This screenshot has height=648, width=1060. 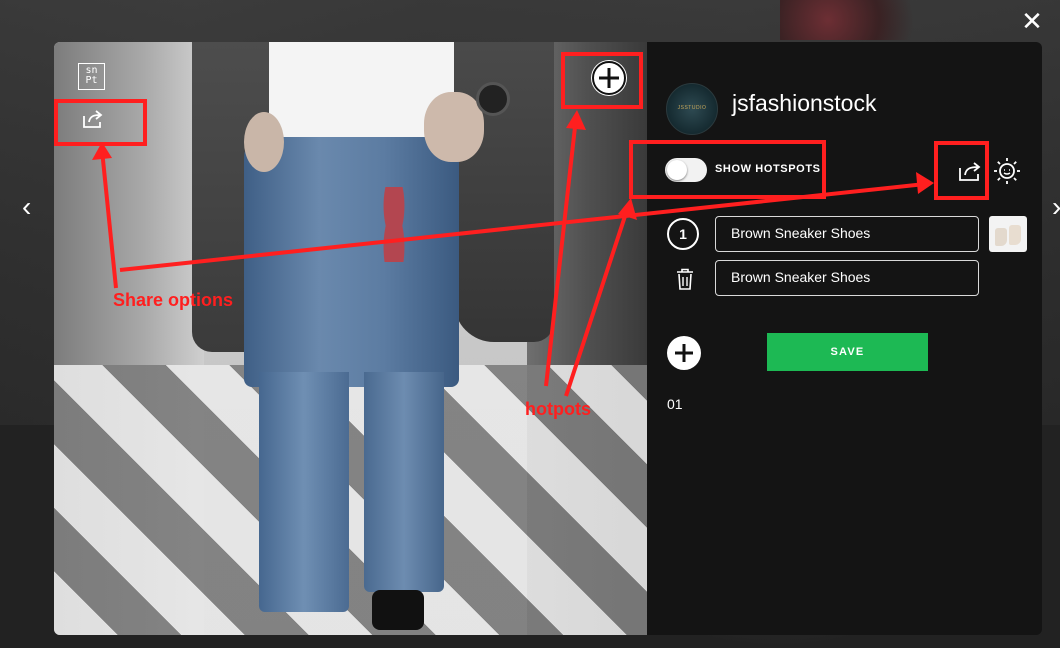 What do you see at coordinates (394, 224) in the screenshot?
I see `photo-sunglasses` at bounding box center [394, 224].